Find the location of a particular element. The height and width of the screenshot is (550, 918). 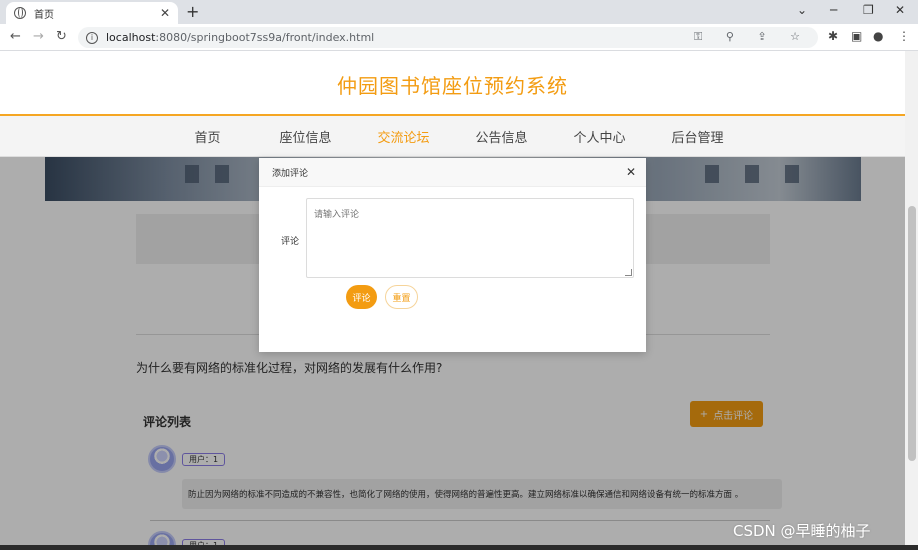

menu-icon: ⋮ is located at coordinates (904, 36).